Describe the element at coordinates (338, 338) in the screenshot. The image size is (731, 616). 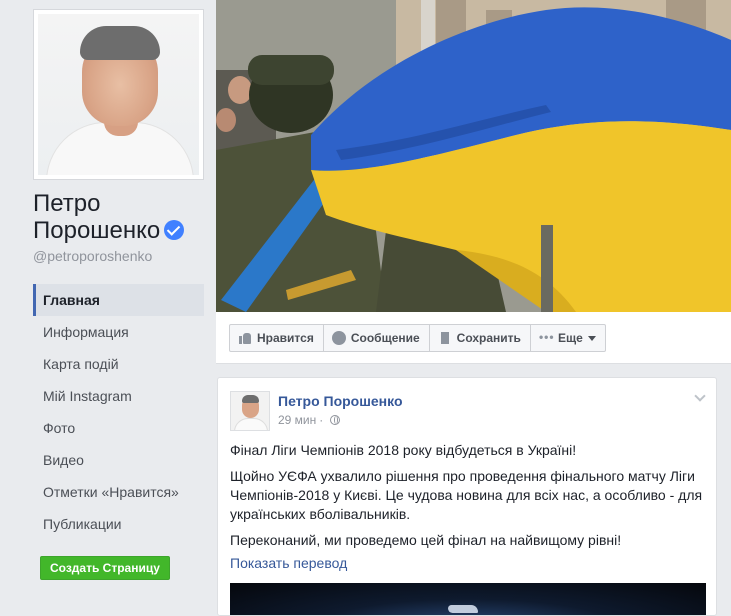
I see `message-icon` at that location.